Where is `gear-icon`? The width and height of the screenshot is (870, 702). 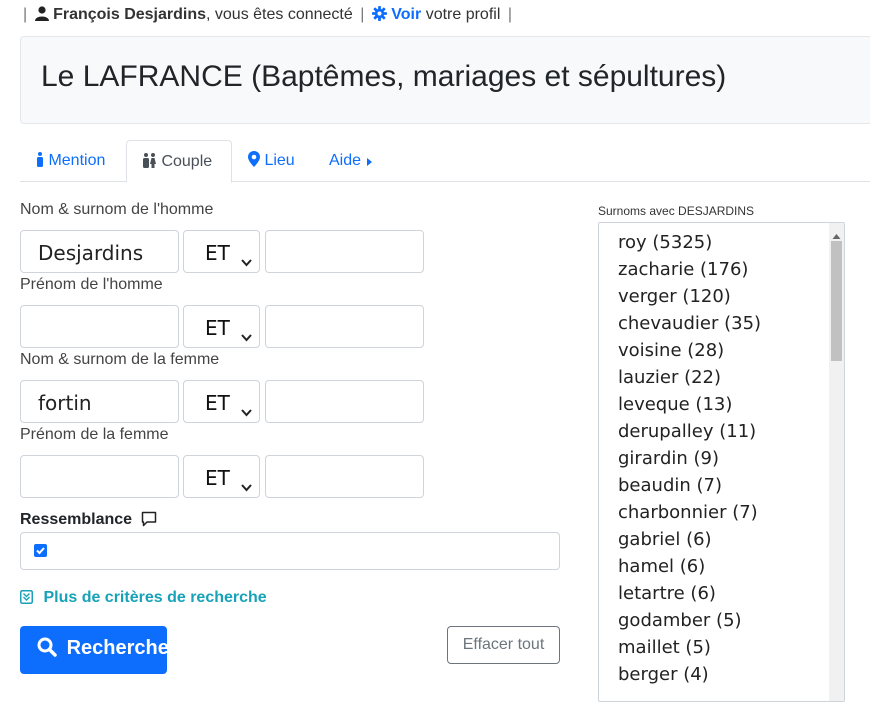
gear-icon is located at coordinates (381, 14).